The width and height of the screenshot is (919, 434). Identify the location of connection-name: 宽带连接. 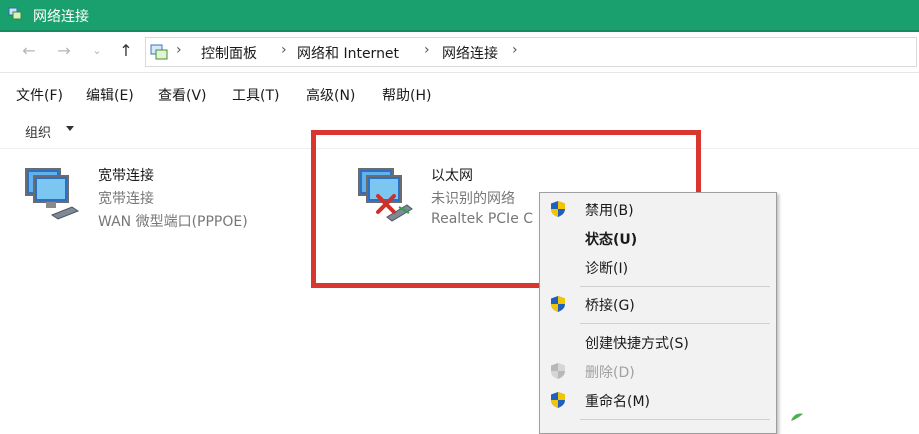
(126, 176).